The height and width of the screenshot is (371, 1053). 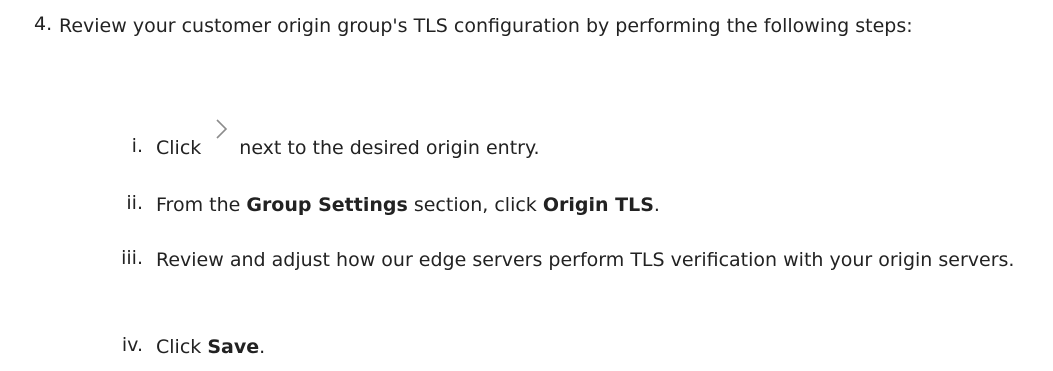 I want to click on step-number: 4., so click(x=43, y=24).